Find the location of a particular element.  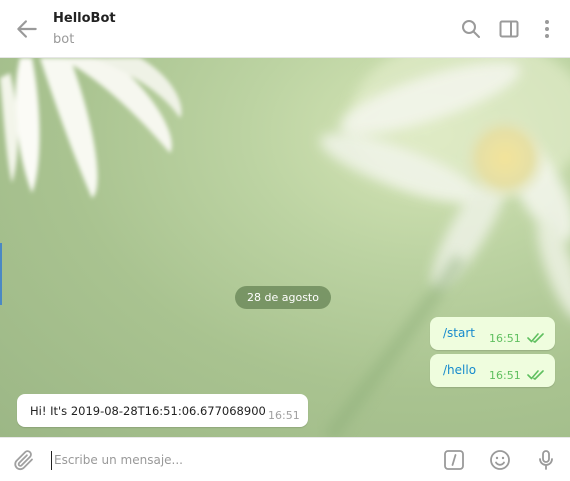

paperclip-icon is located at coordinates (24, 460).